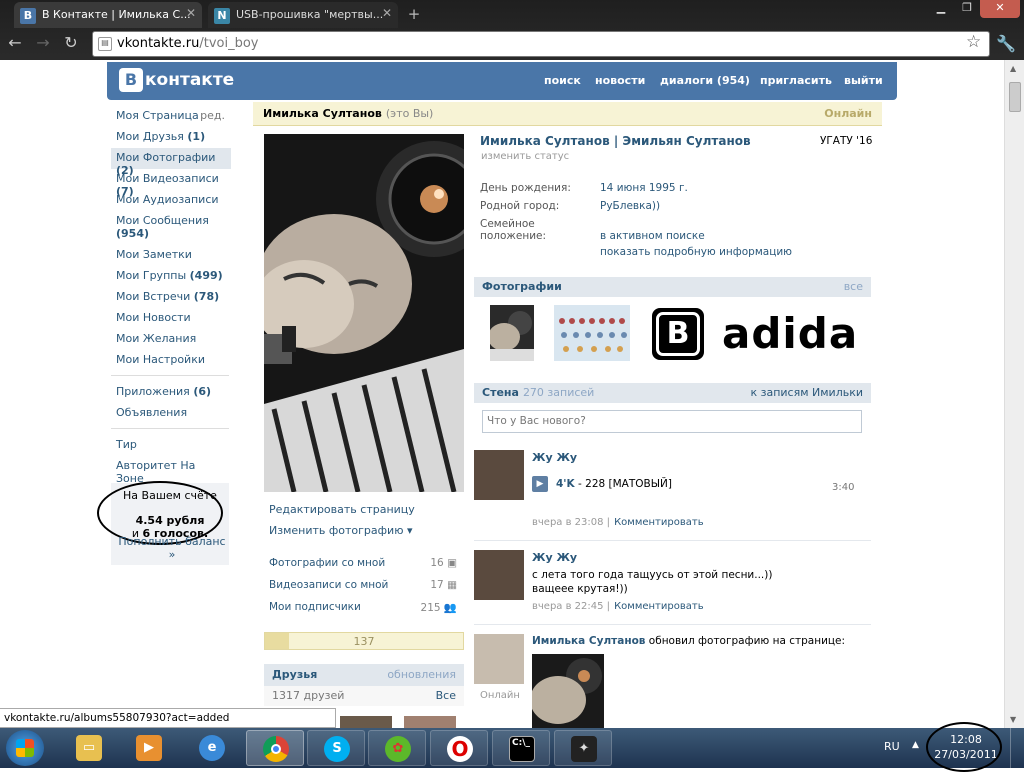 The image size is (1024, 772). Describe the element at coordinates (583, 748) in the screenshot. I see `taskbar-counter-strike: ✦` at that location.